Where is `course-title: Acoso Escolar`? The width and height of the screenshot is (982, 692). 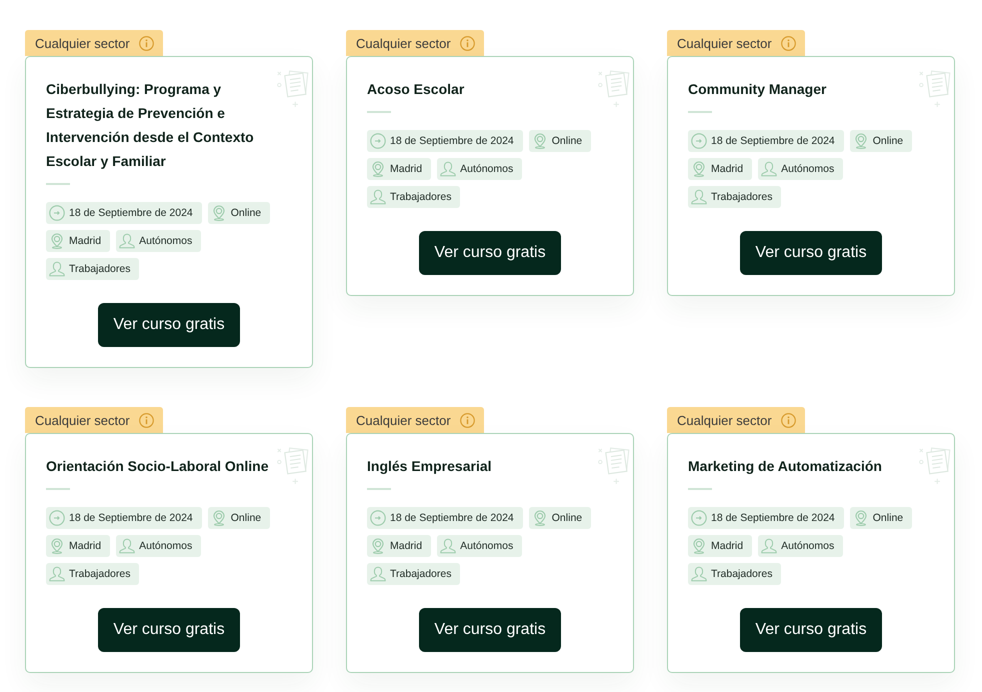 course-title: Acoso Escolar is located at coordinates (415, 89).